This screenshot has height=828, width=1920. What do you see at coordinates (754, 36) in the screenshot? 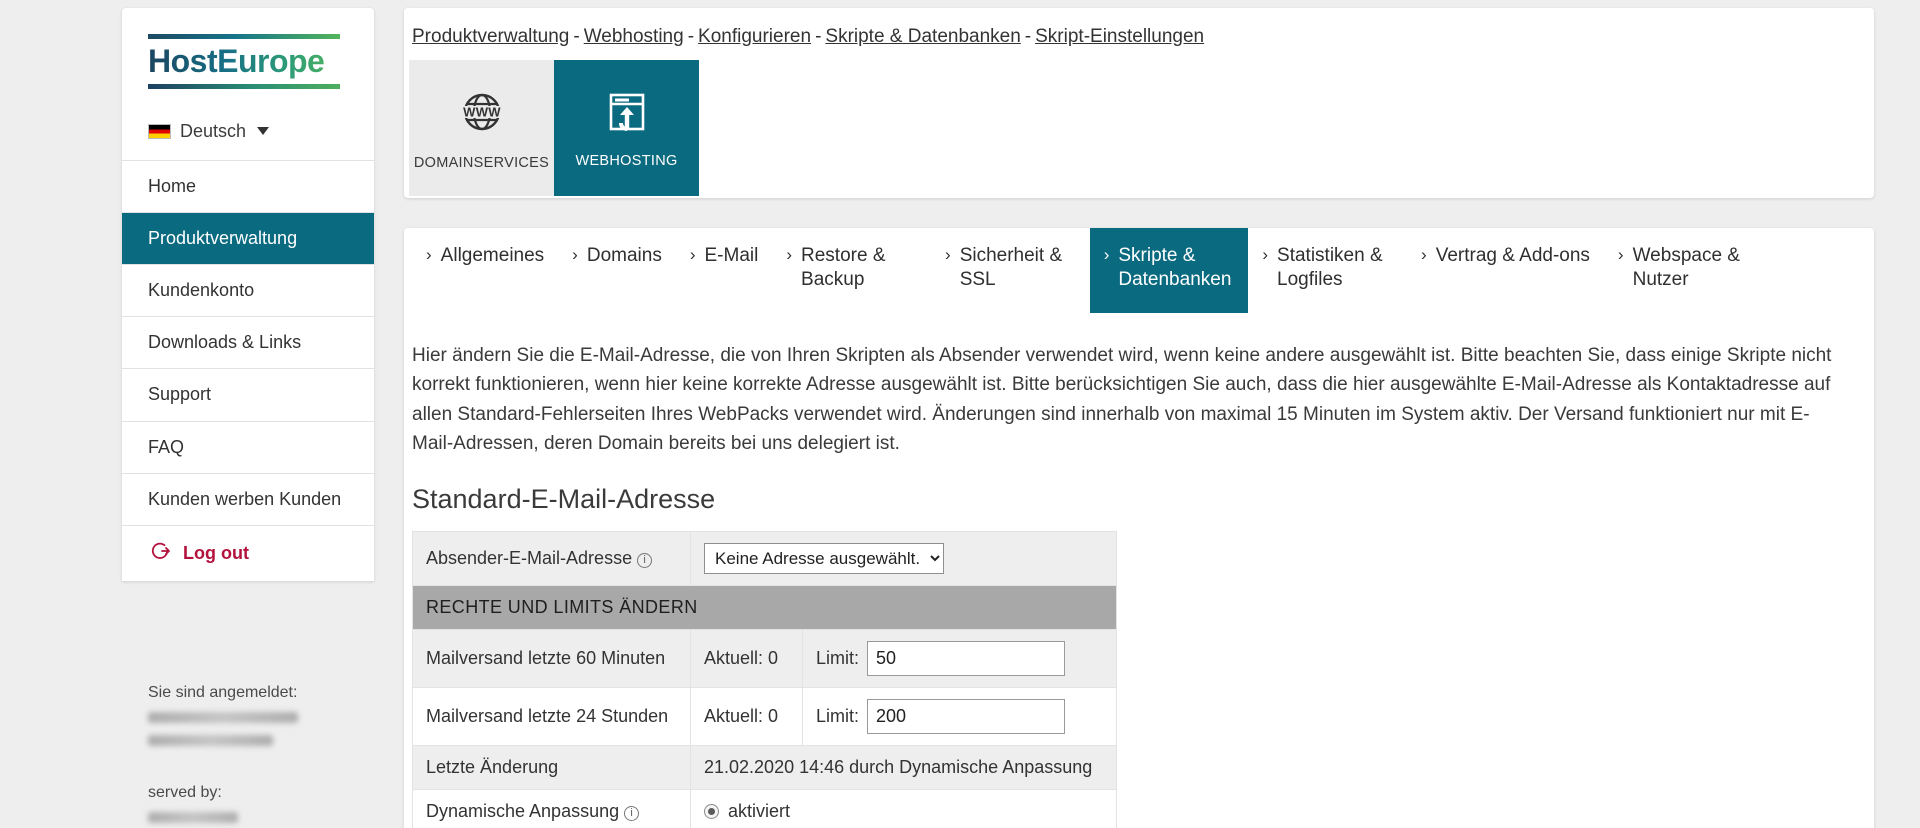
I see `breadcrumb-item-konfigurieren: Konfigurieren` at bounding box center [754, 36].